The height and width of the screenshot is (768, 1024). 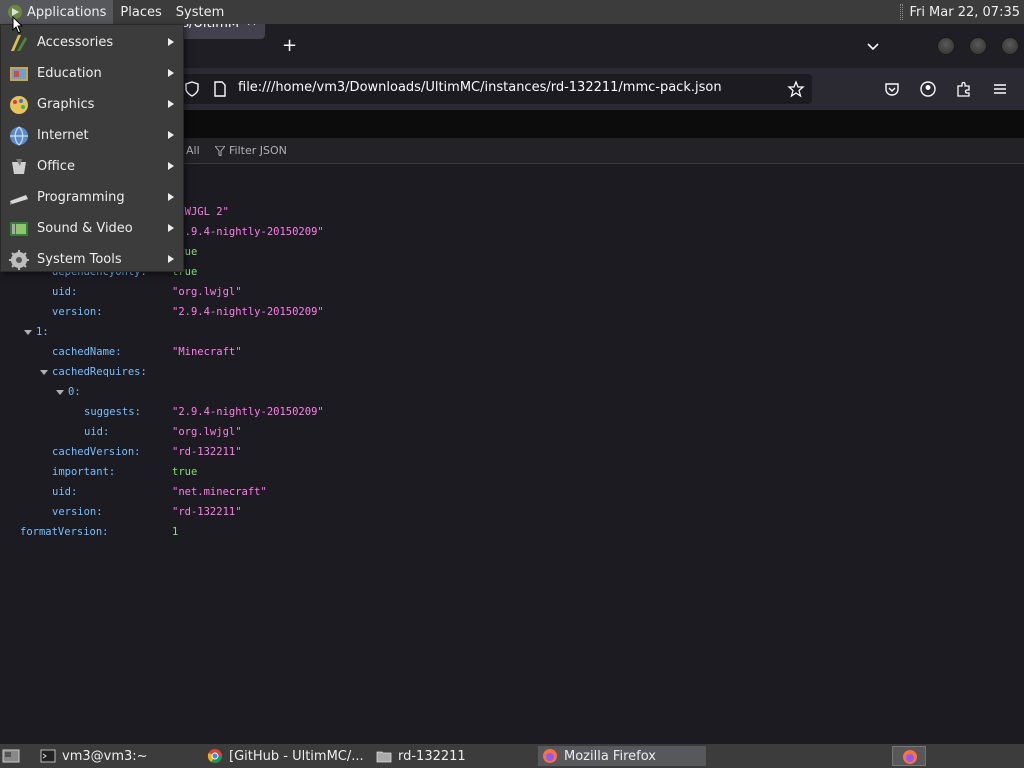 I want to click on firefox-mini-icon, so click(x=910, y=757).